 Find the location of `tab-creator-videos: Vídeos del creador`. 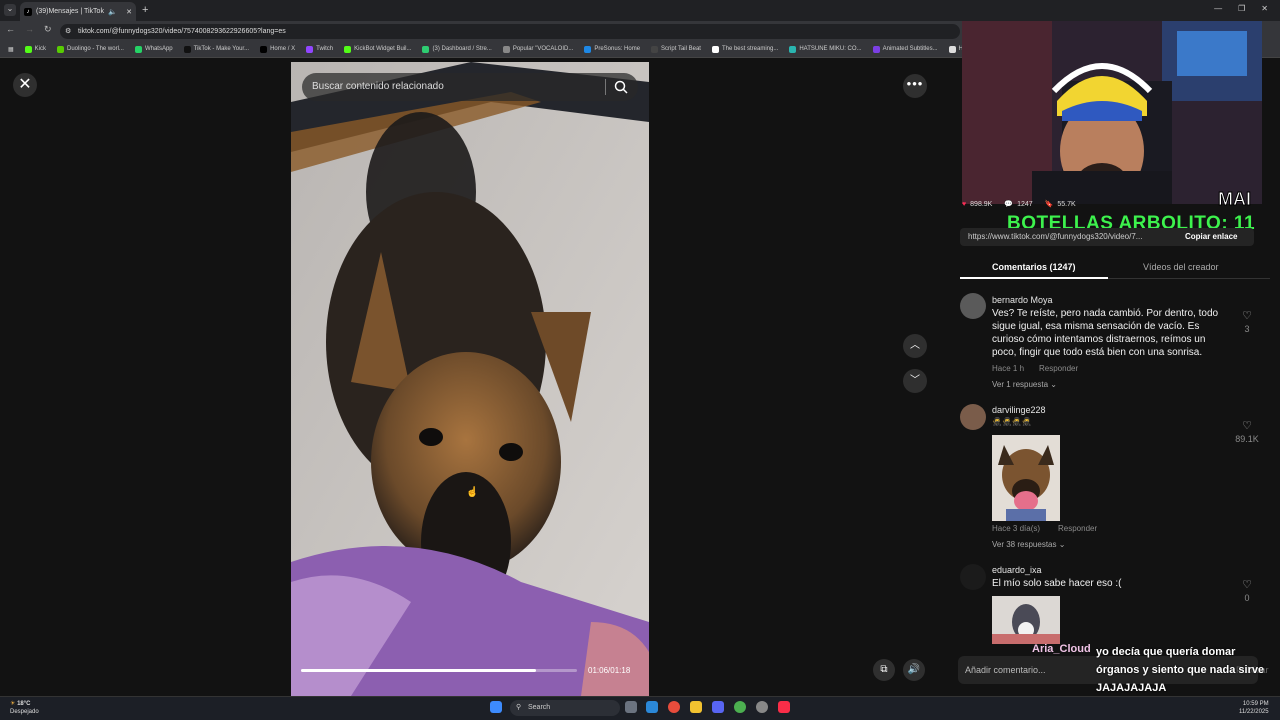

tab-creator-videos: Vídeos del creador is located at coordinates (1181, 267).